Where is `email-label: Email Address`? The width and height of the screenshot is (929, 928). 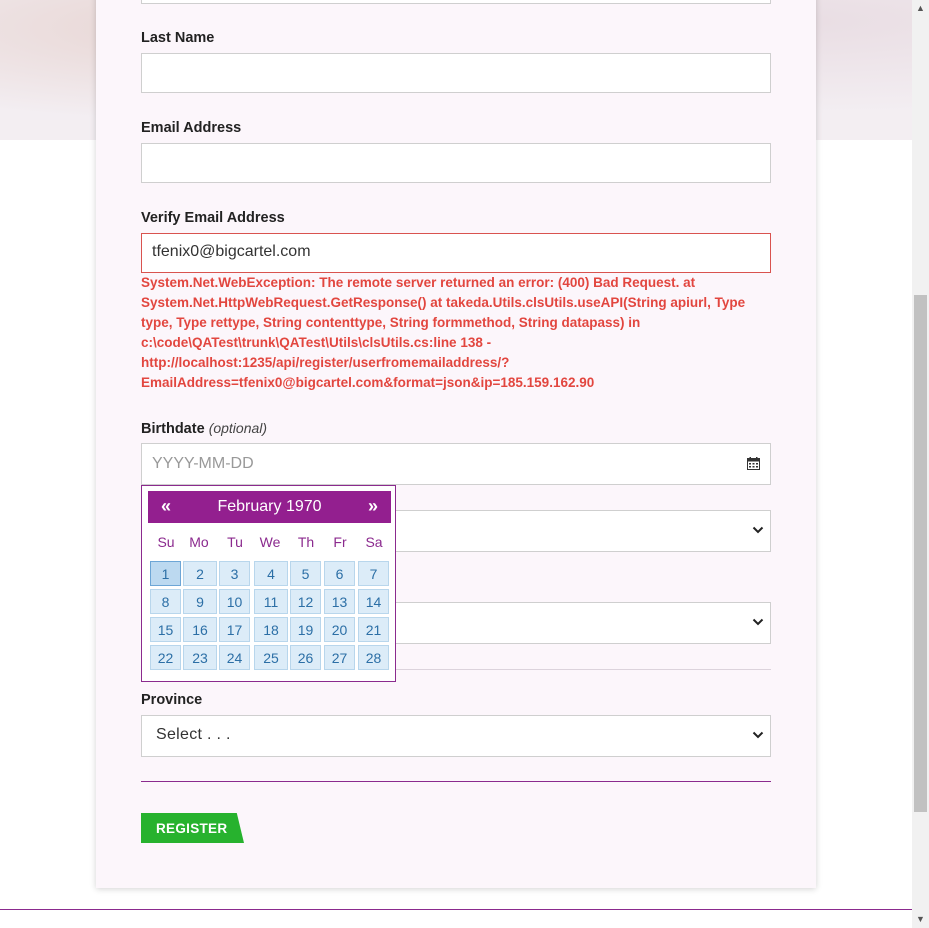
email-label: Email Address is located at coordinates (191, 128).